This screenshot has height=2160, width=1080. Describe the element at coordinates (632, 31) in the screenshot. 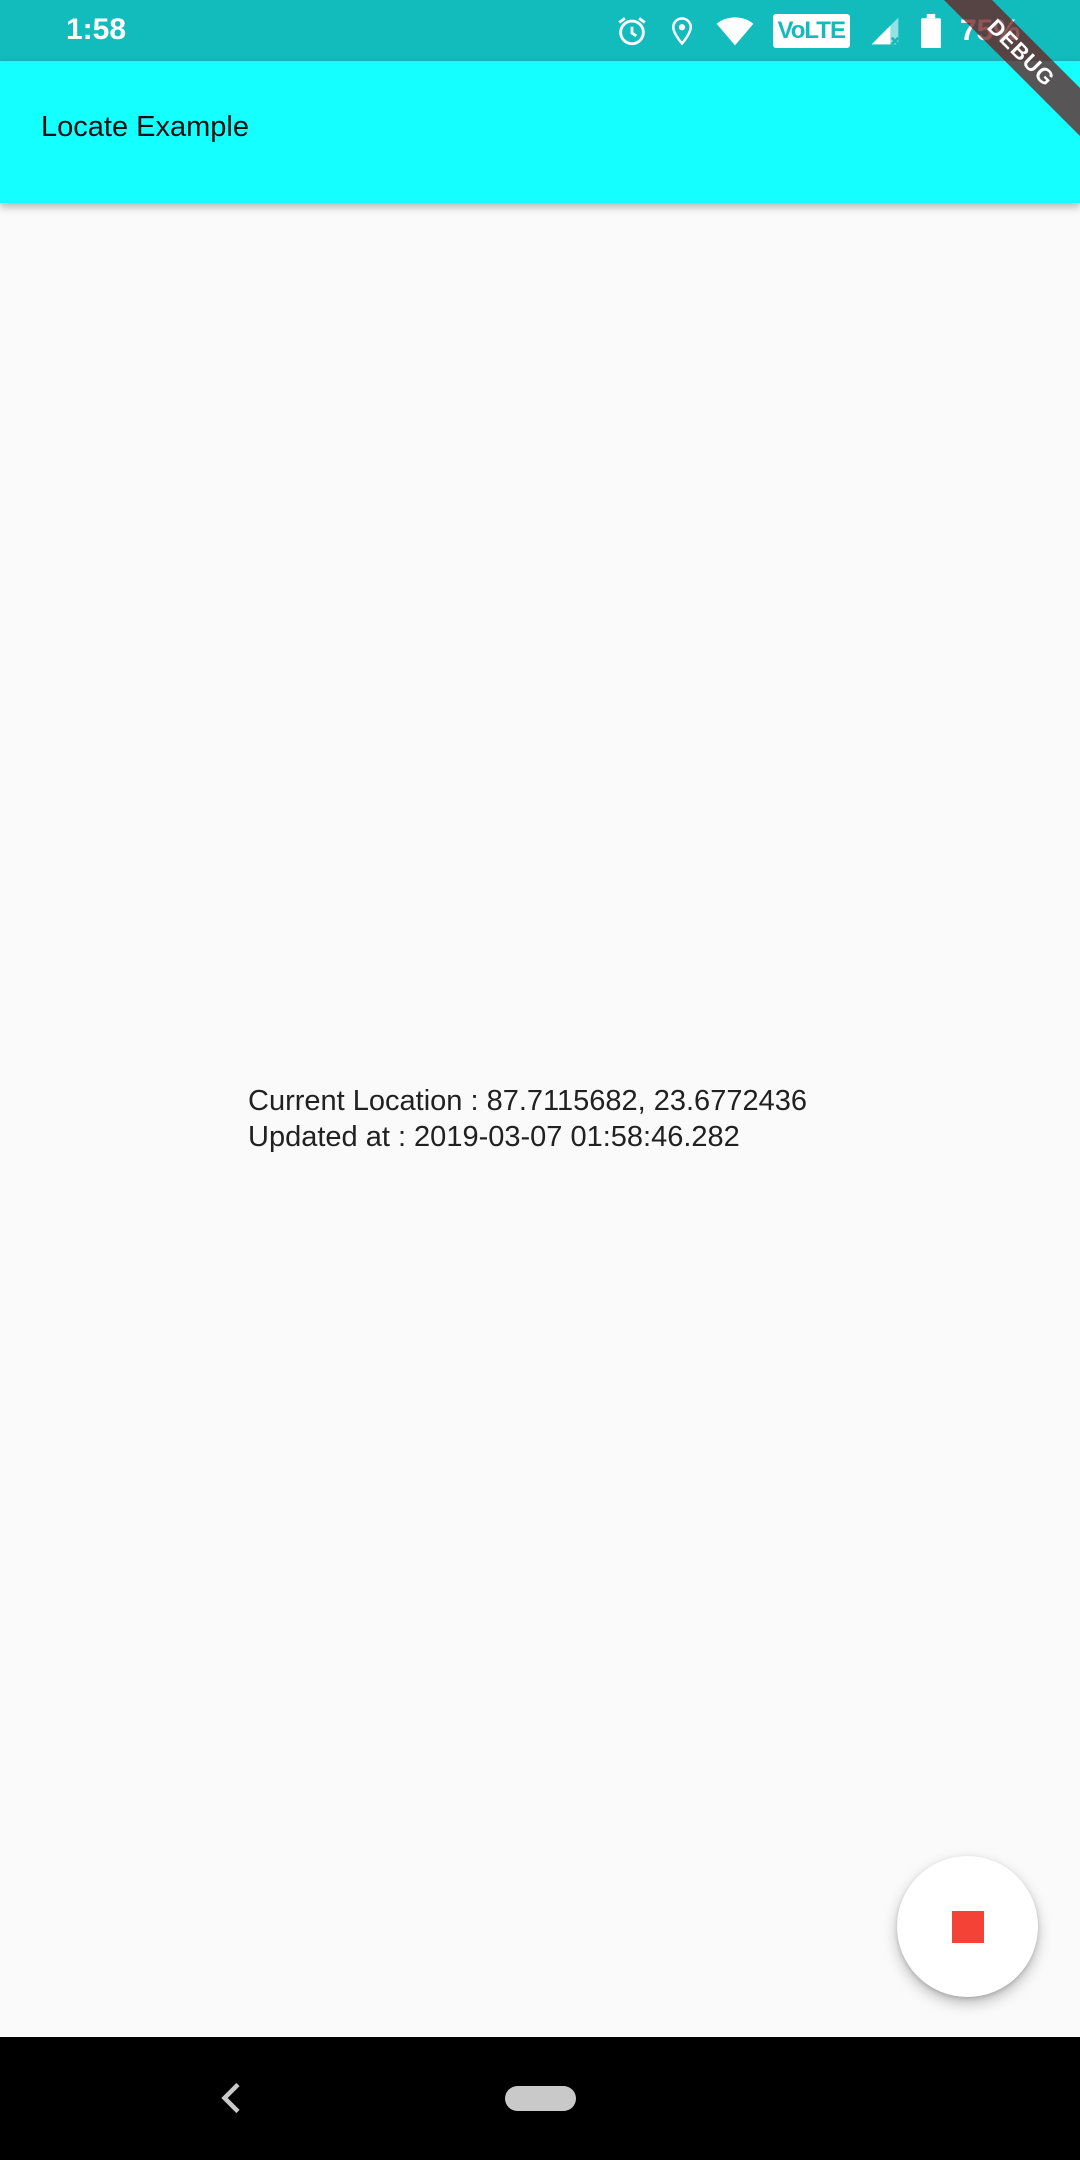

I see `alarm-icon` at that location.